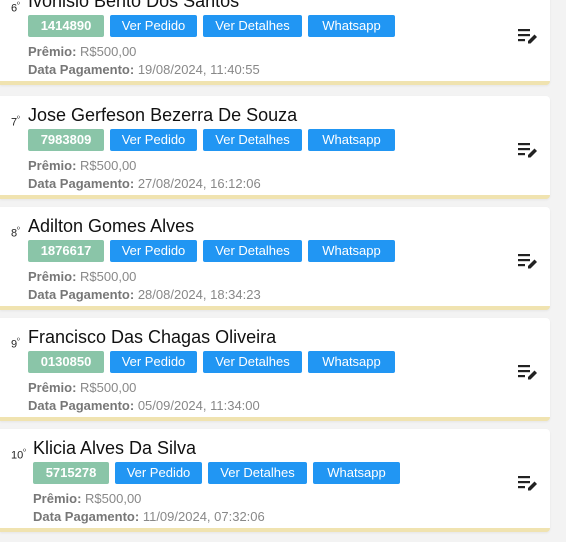 This screenshot has width=566, height=542. What do you see at coordinates (115, 448) in the screenshot?
I see `winner-name: Klicia Alves Da Silva` at bounding box center [115, 448].